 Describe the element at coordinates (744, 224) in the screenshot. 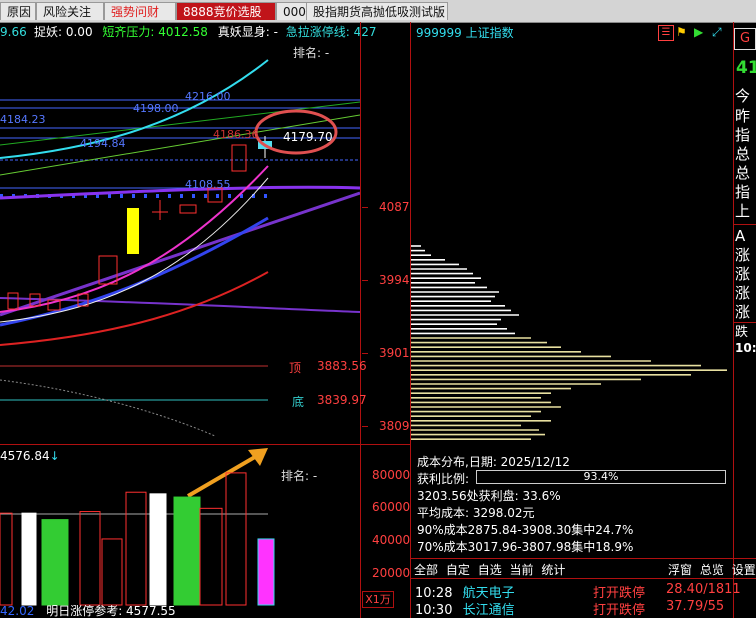

I see `right-divider` at that location.